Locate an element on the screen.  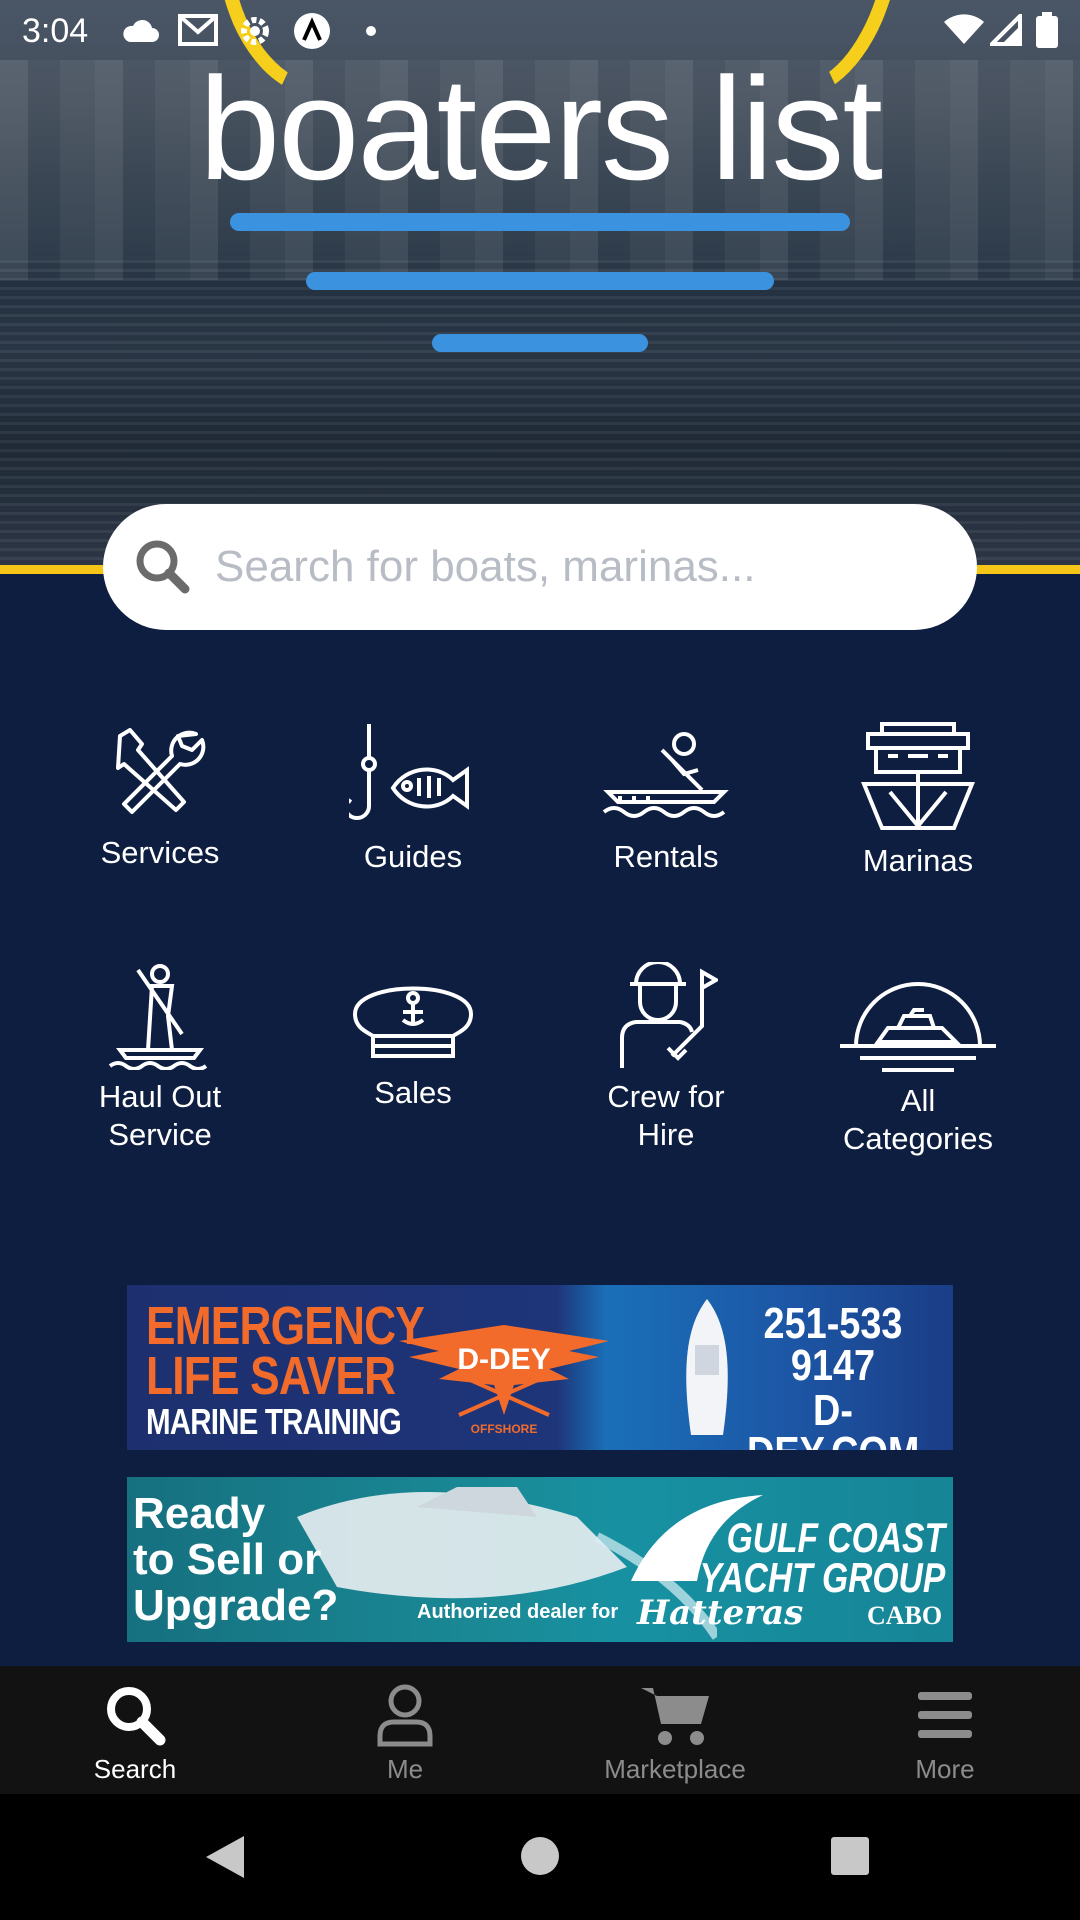
ship-icon is located at coordinates (918, 776).